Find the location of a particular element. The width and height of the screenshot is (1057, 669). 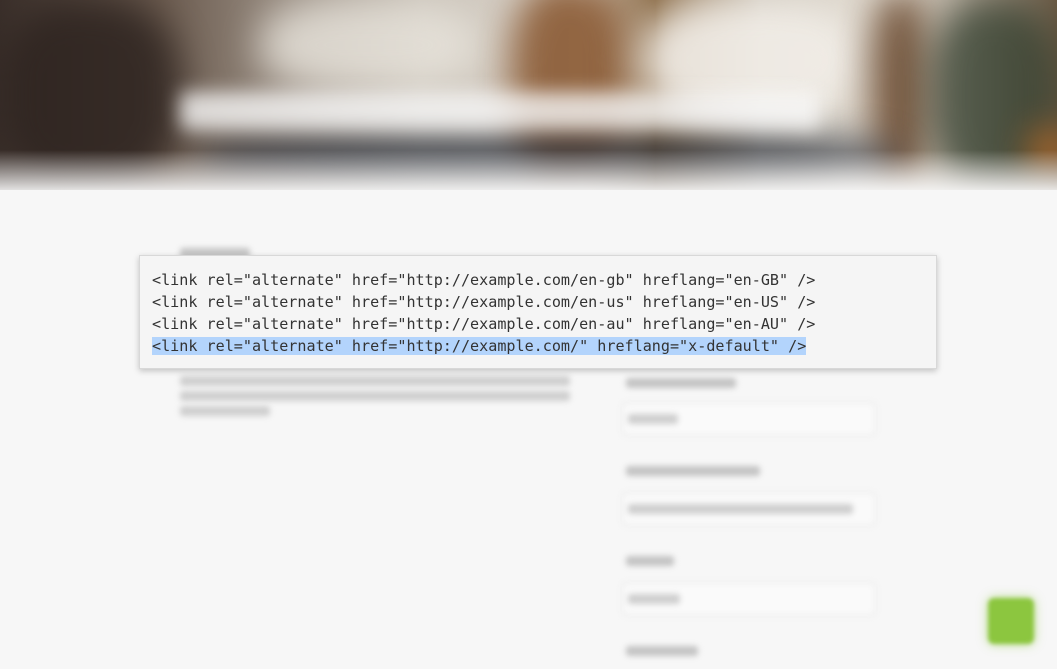

hero-fade is located at coordinates (528, 170).